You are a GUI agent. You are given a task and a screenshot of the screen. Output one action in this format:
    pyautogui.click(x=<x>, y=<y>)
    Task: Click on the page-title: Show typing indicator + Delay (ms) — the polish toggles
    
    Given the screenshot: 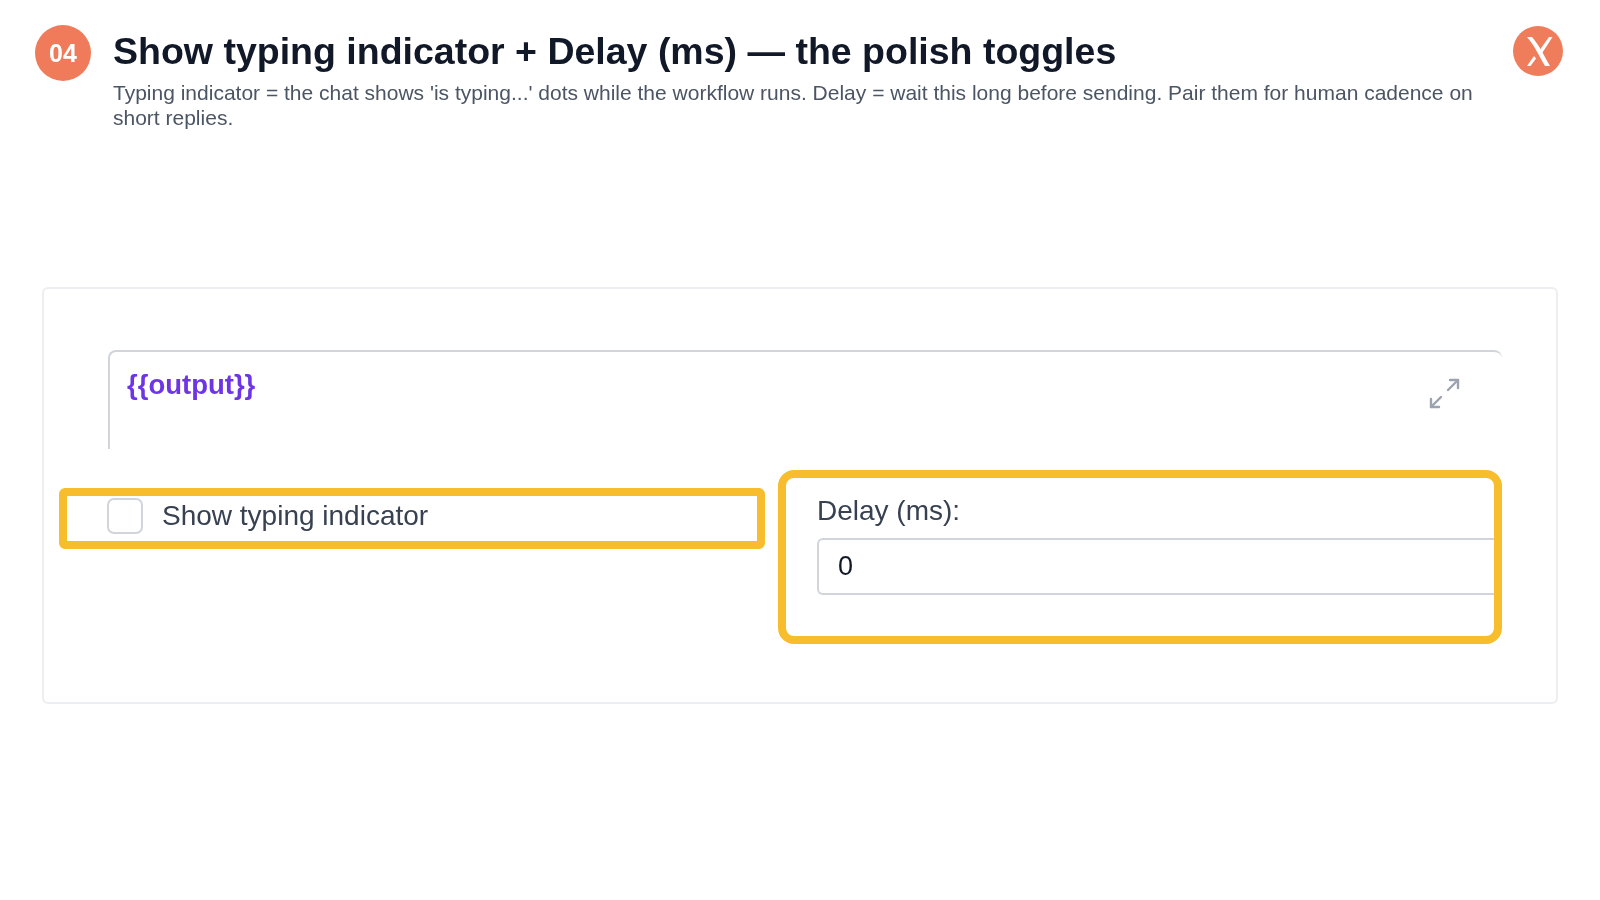 What is the action you would take?
    pyautogui.click(x=615, y=51)
    